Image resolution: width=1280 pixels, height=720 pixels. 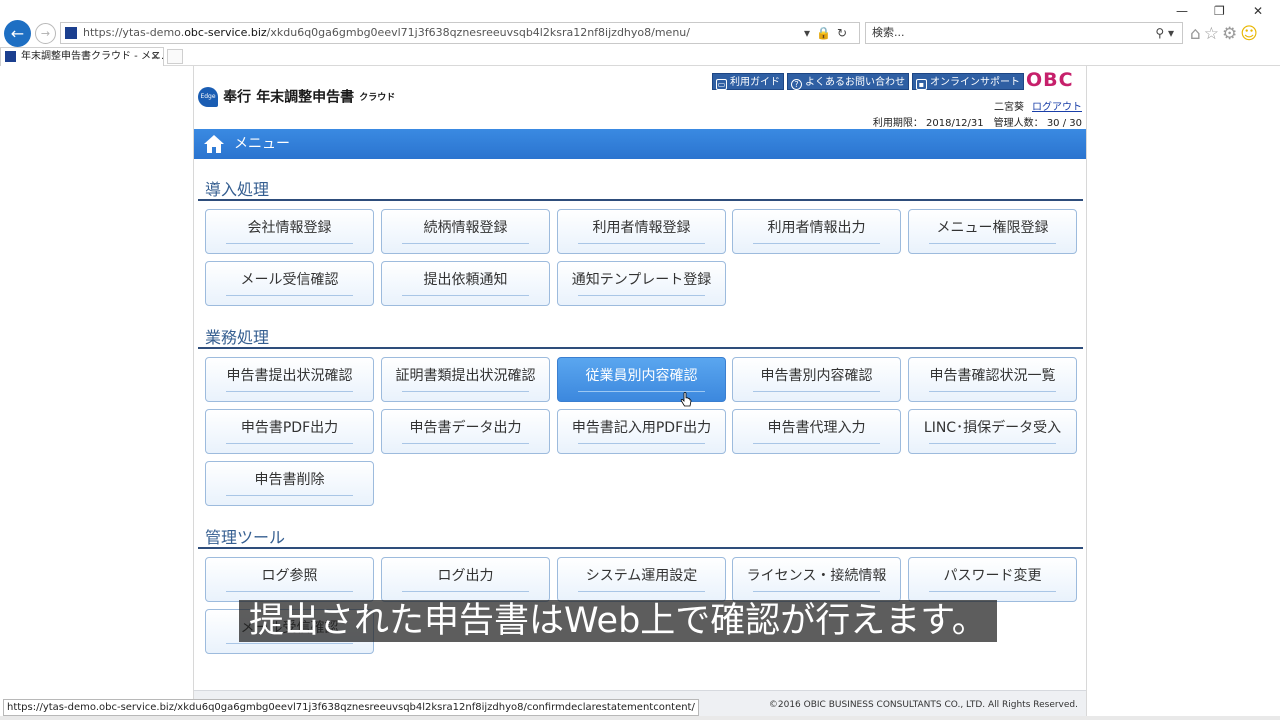 What do you see at coordinates (1258, 11) in the screenshot?
I see `close-window-icon: ✕` at bounding box center [1258, 11].